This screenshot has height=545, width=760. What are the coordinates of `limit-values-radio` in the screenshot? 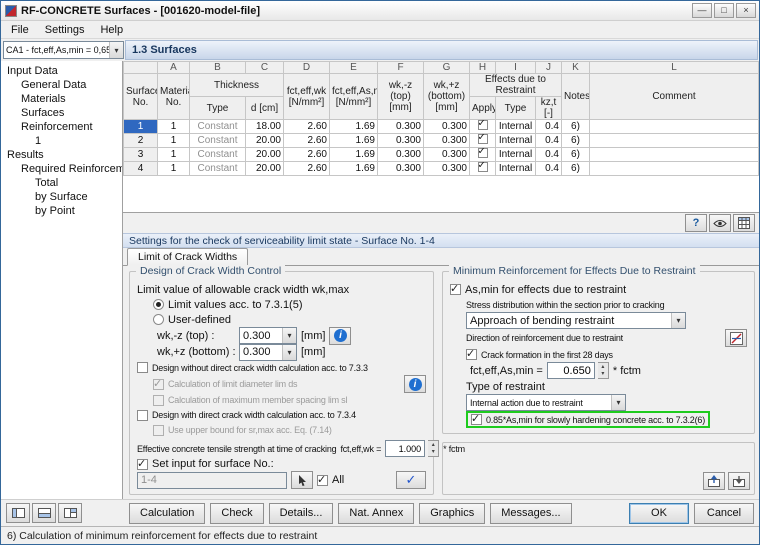 It's located at (158, 304).